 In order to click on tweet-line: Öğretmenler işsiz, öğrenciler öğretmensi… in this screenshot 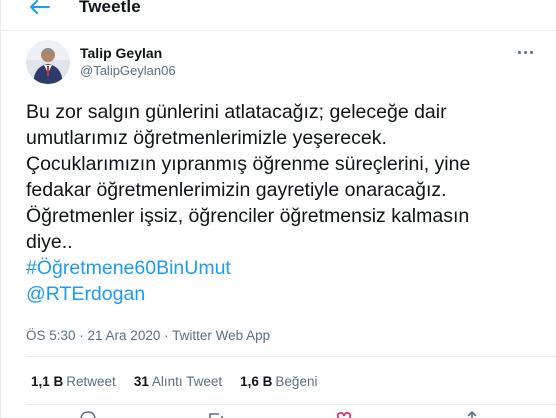, I will do `click(248, 216)`.